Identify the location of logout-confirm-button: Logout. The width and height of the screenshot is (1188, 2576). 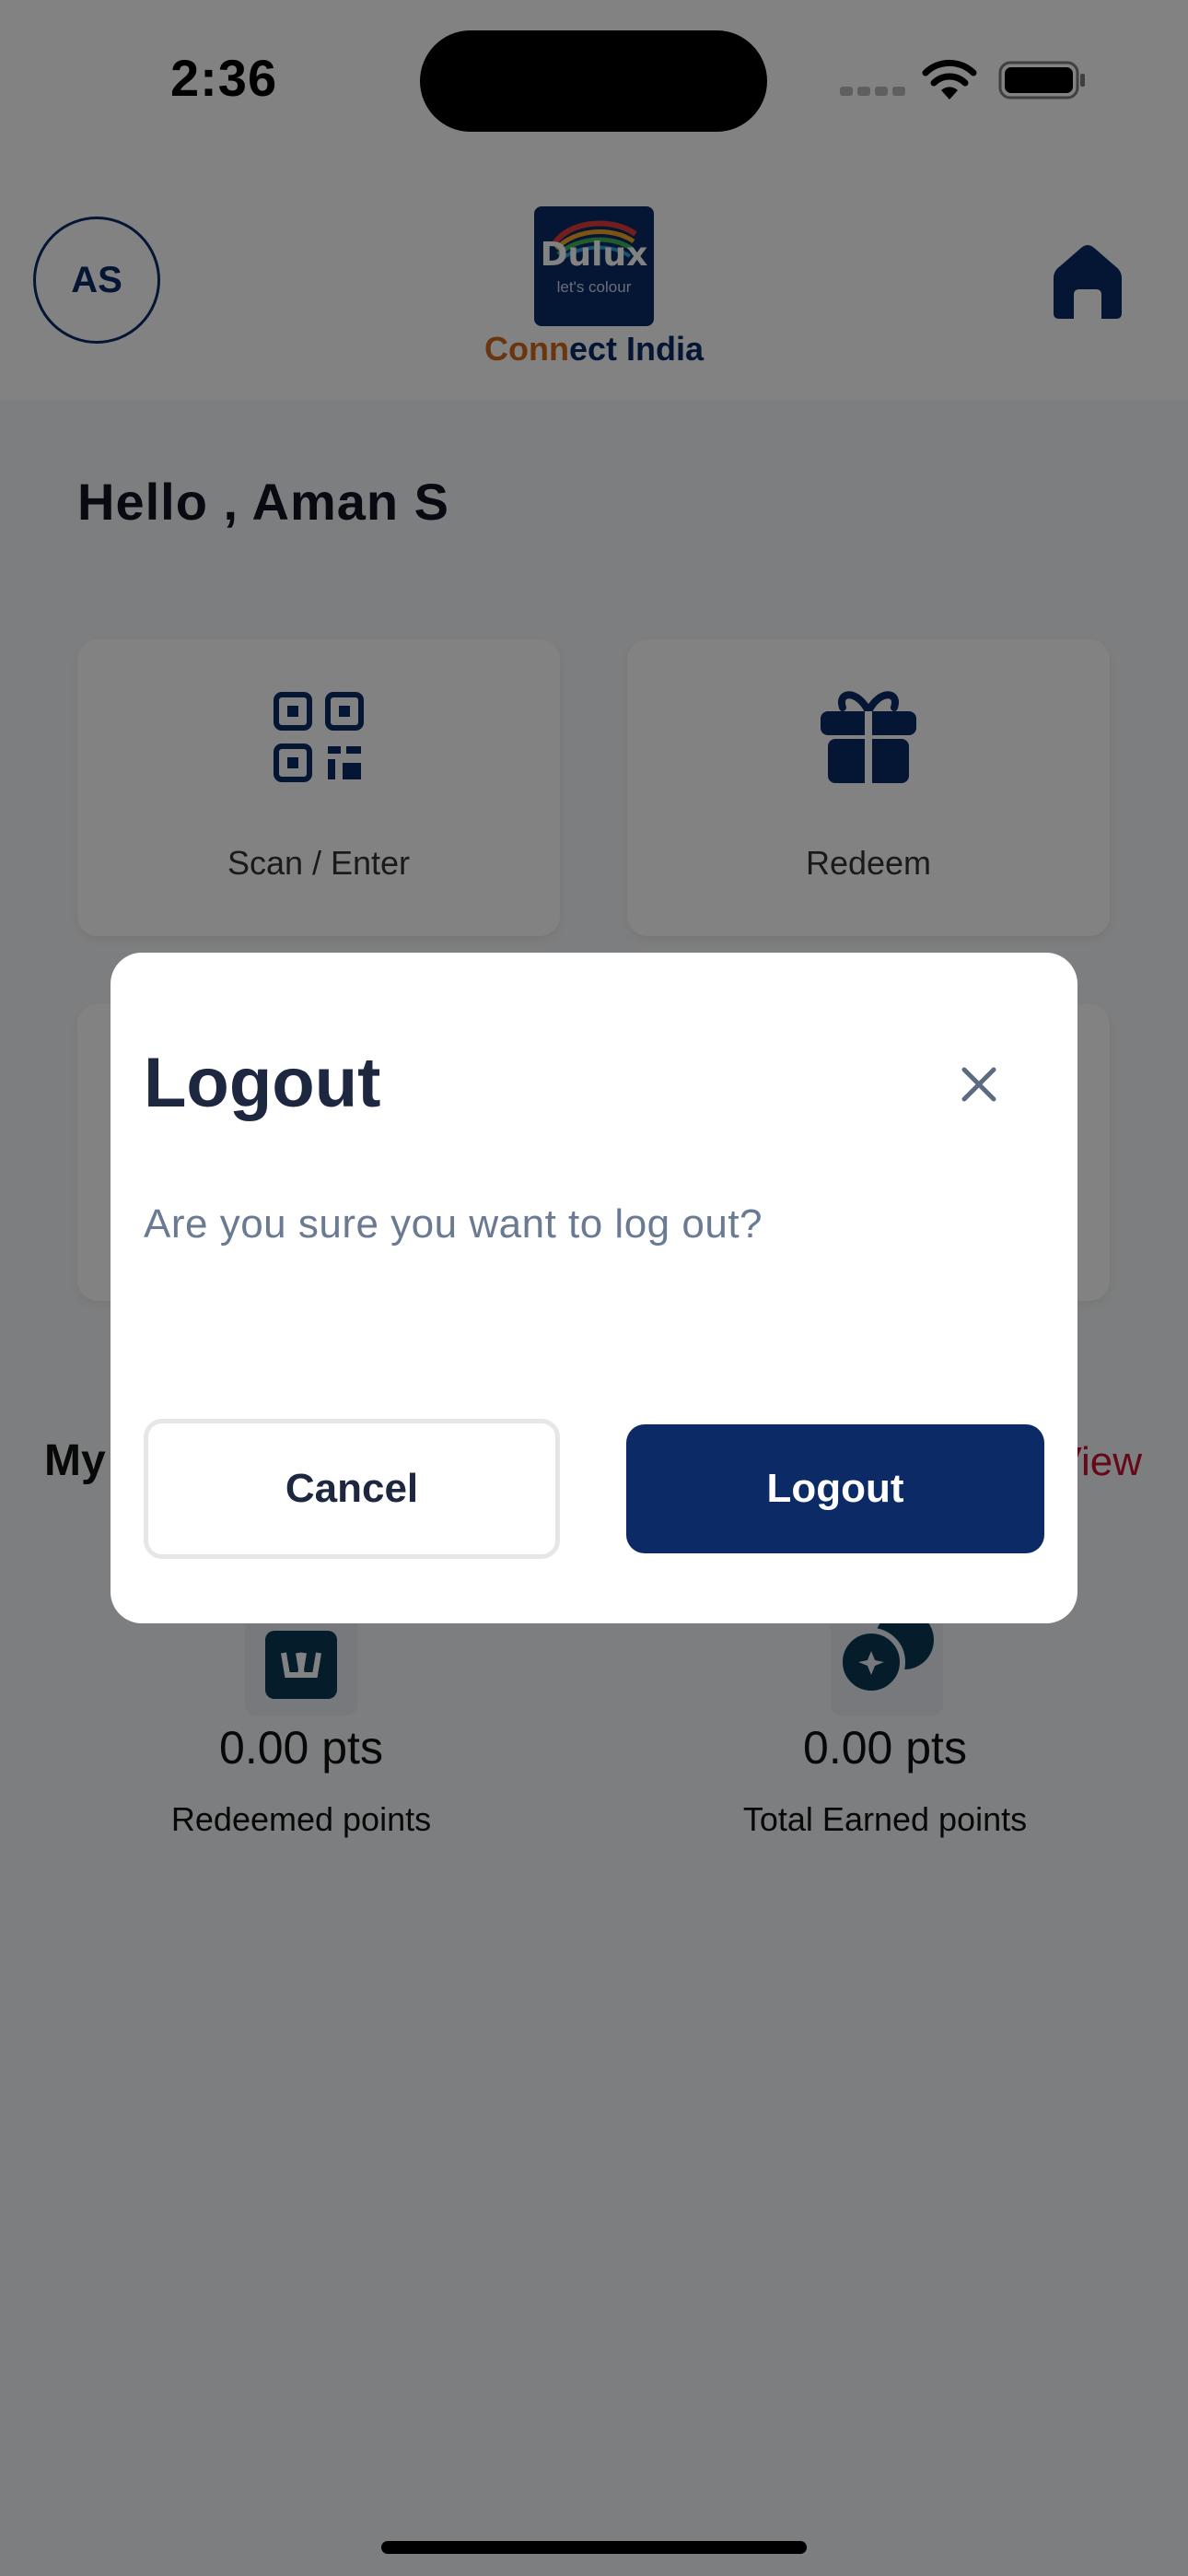
(835, 1488).